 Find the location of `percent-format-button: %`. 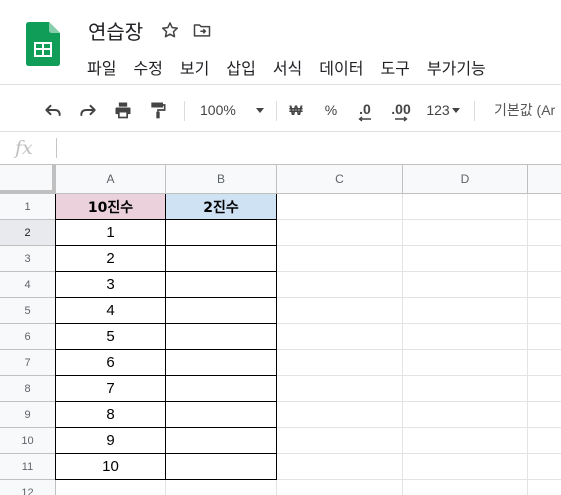

percent-format-button: % is located at coordinates (331, 110).